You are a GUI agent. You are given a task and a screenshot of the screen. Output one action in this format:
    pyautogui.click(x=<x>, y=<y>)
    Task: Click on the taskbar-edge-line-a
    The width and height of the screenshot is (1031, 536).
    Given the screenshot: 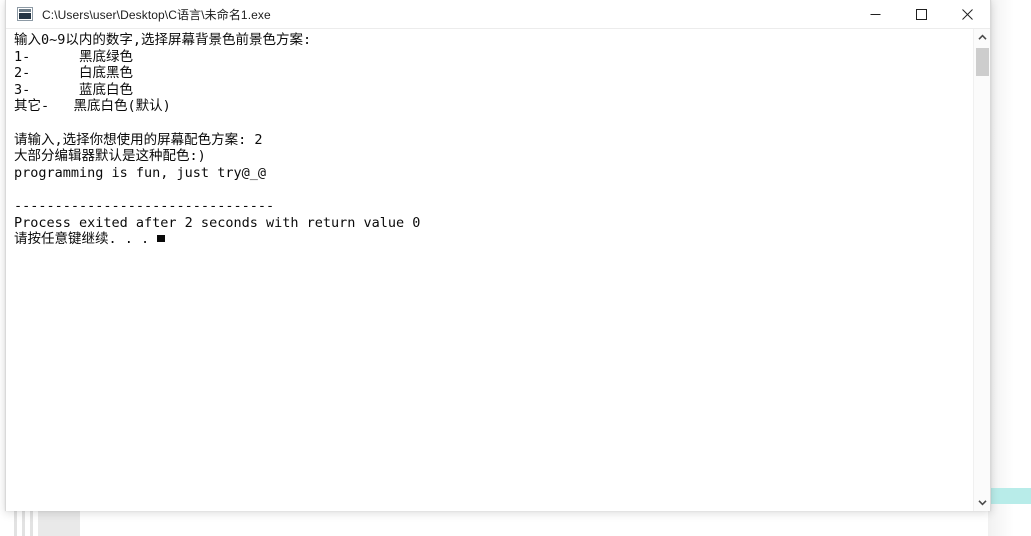 What is the action you would take?
    pyautogui.click(x=15, y=522)
    